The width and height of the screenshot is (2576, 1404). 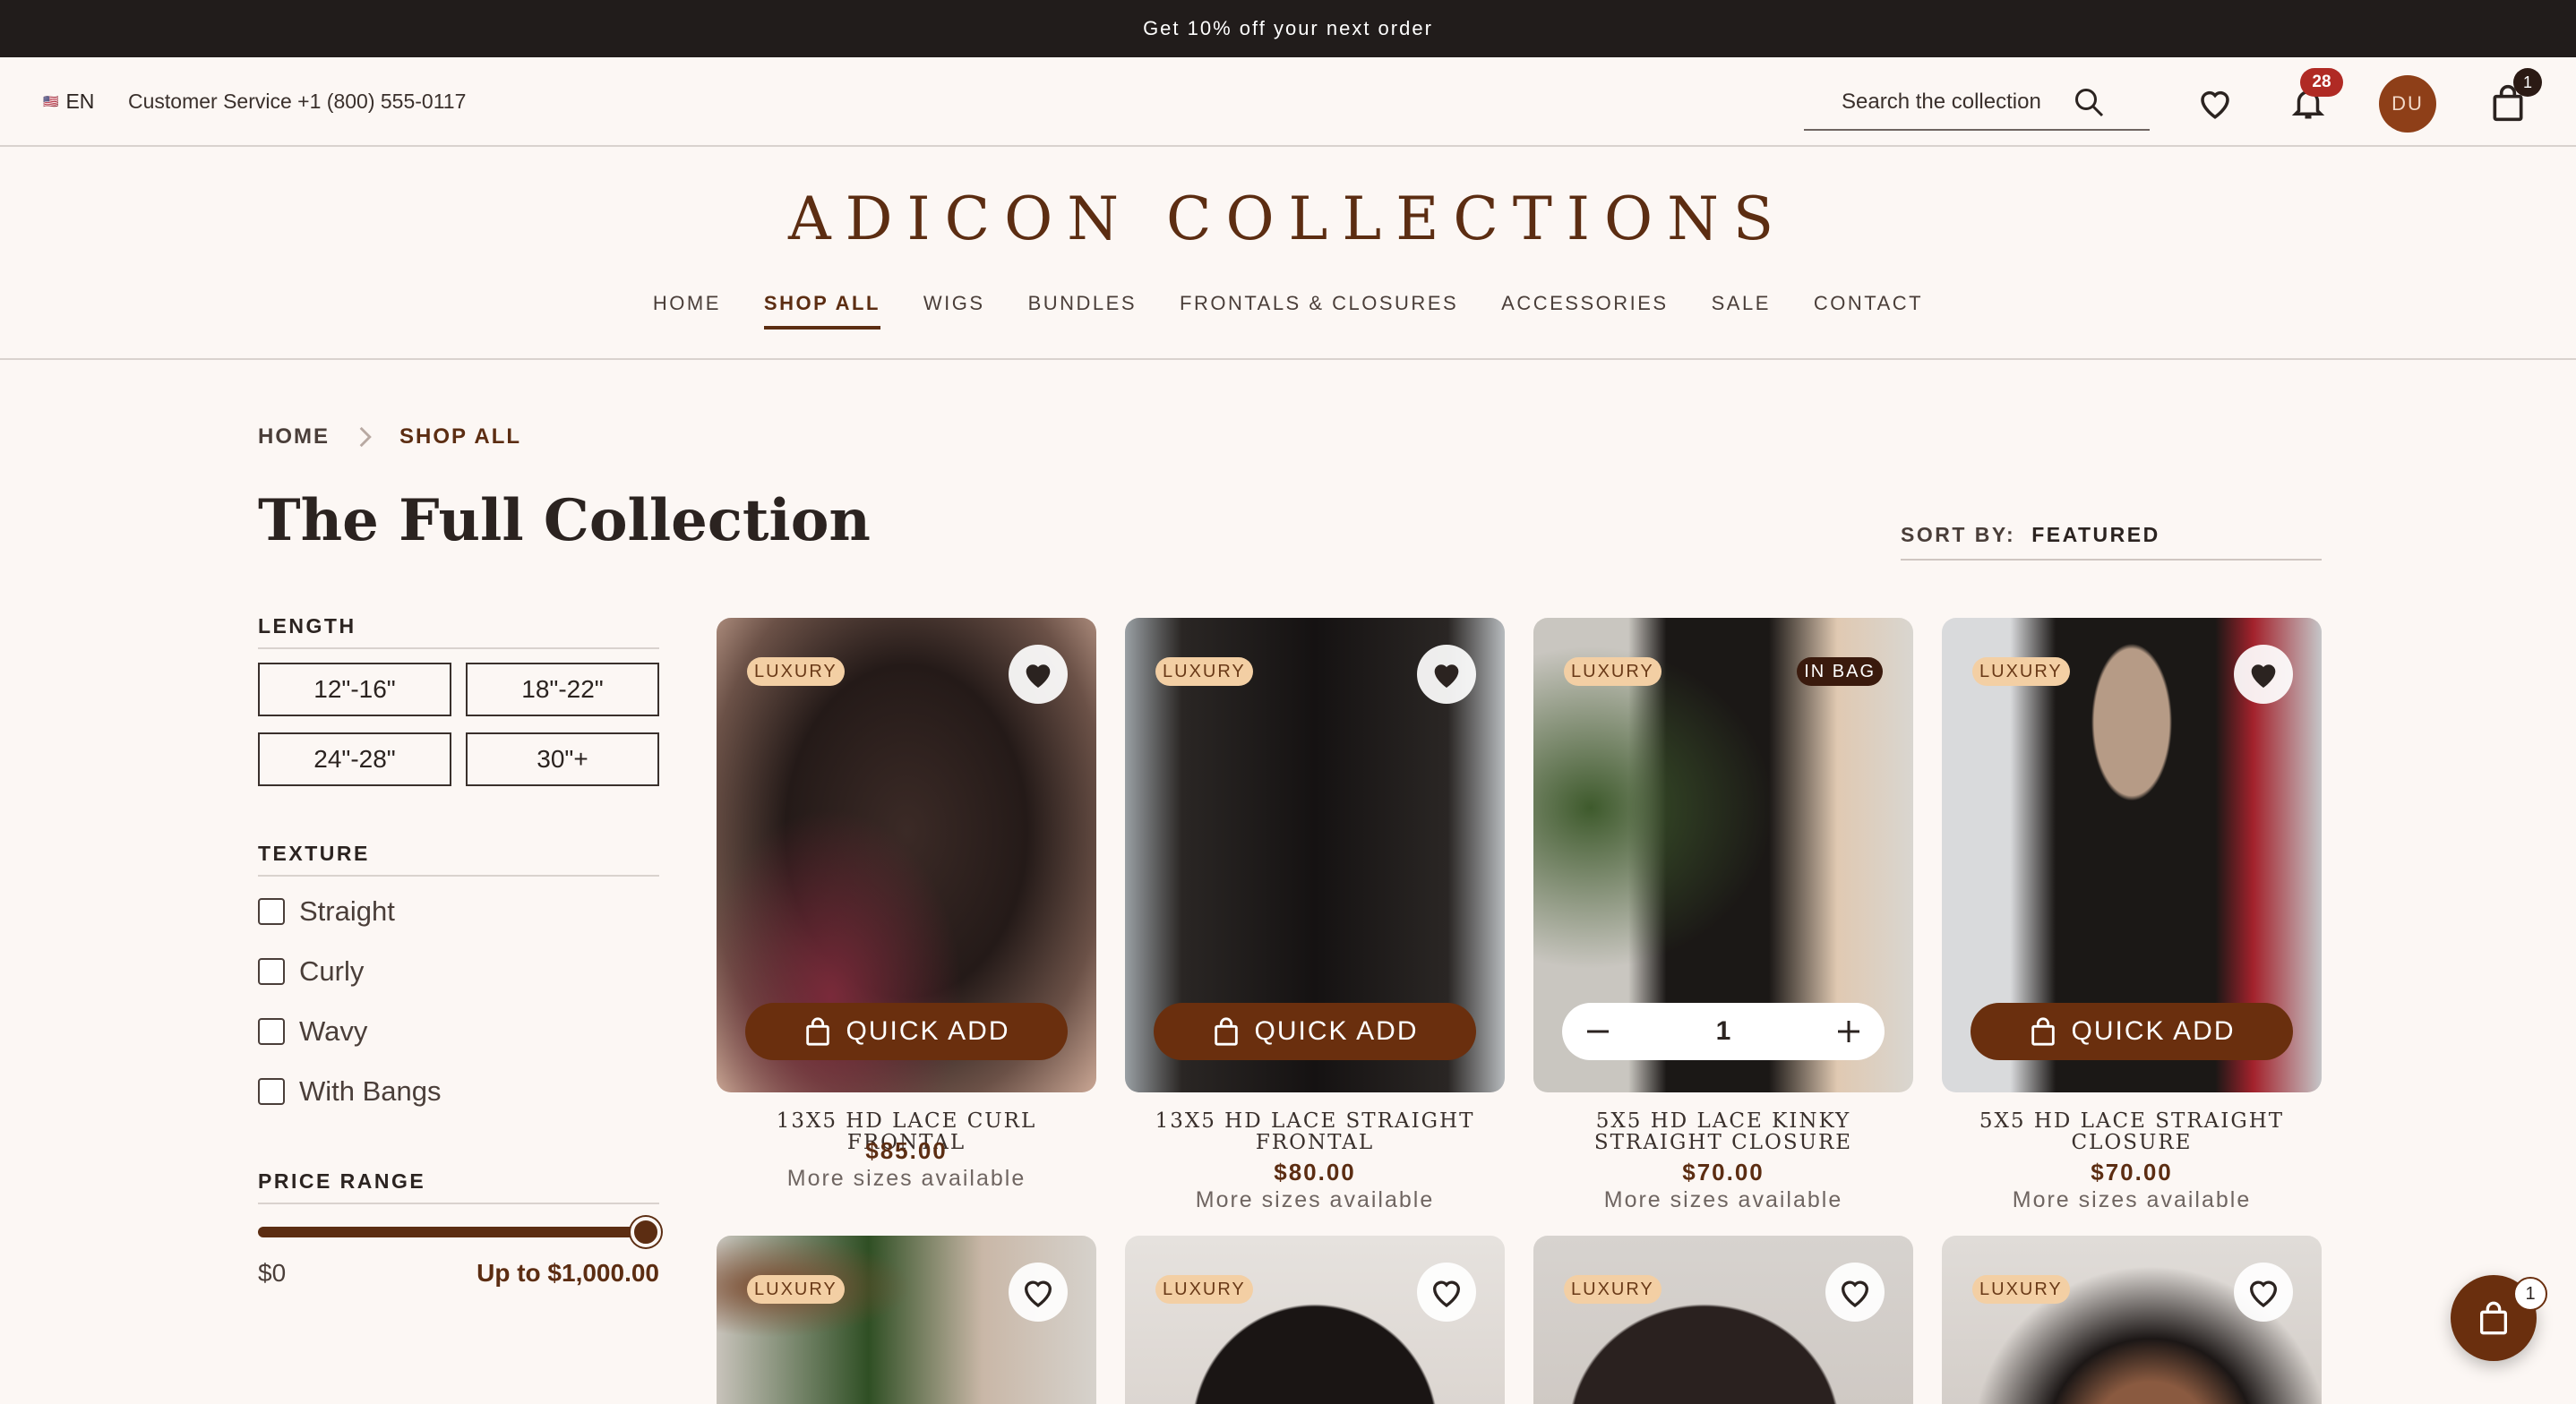 I want to click on product-name: 5X5 HD LACE KINKY STRAIGHT CLOSURE, so click(x=1723, y=1131).